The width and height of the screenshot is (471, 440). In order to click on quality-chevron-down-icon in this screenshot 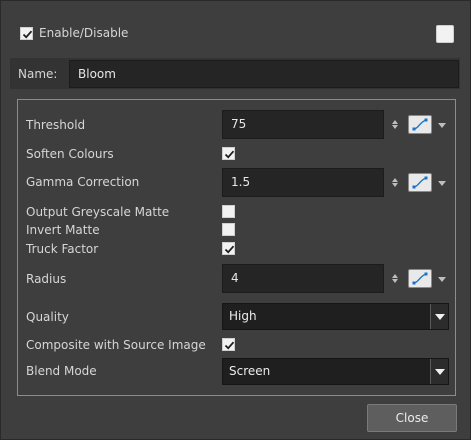, I will do `click(439, 316)`.